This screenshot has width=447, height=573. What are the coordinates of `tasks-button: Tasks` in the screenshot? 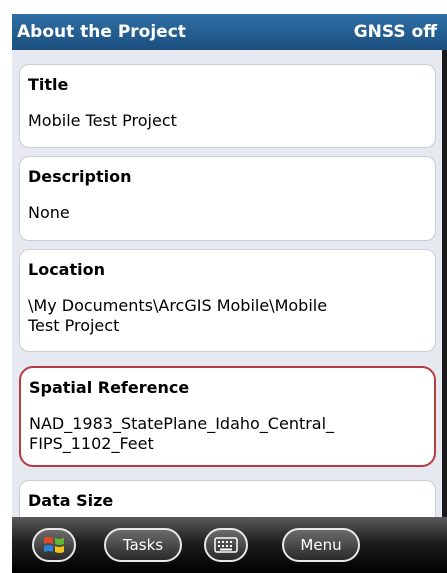 It's located at (143, 545).